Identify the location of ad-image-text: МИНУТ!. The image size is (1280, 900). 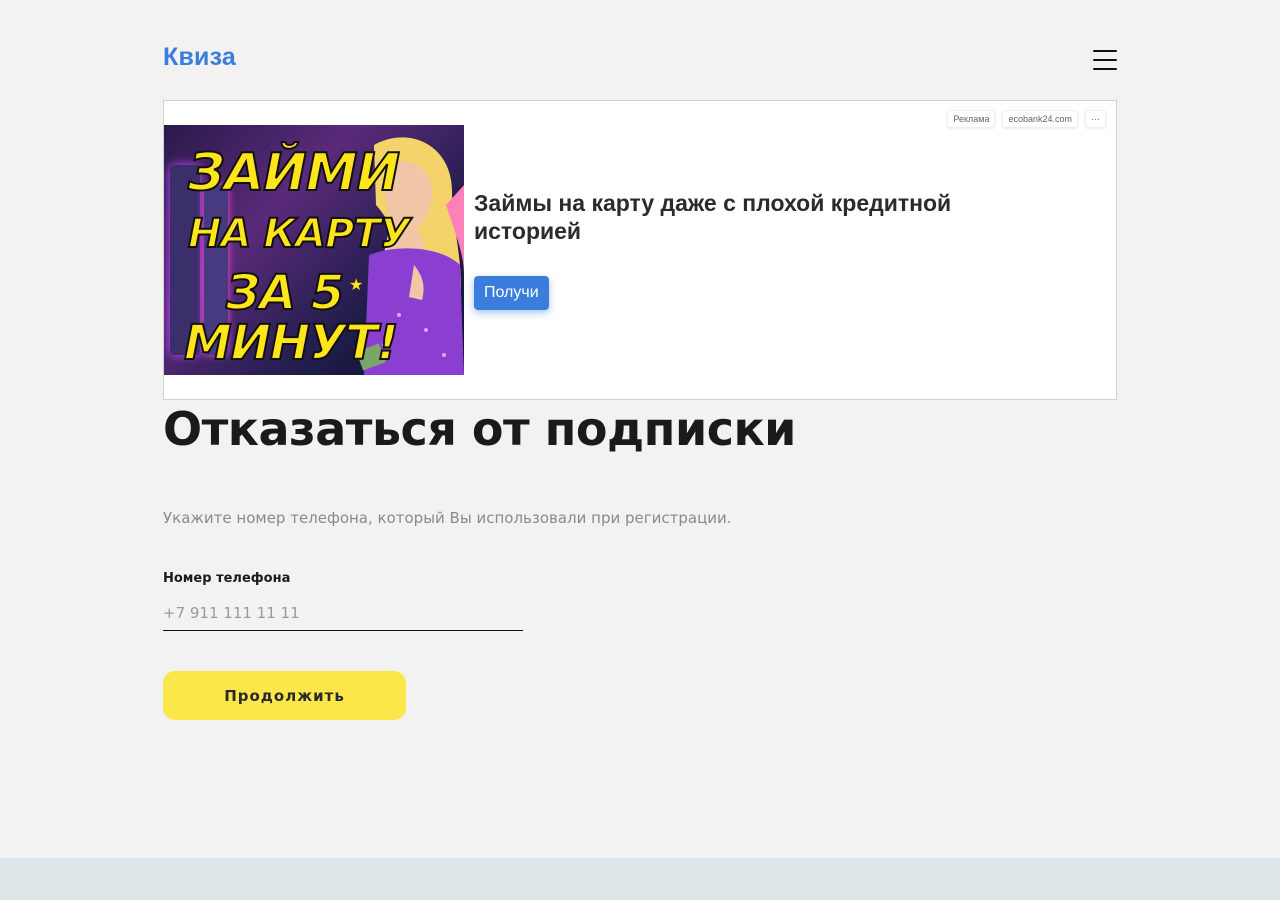
(291, 343).